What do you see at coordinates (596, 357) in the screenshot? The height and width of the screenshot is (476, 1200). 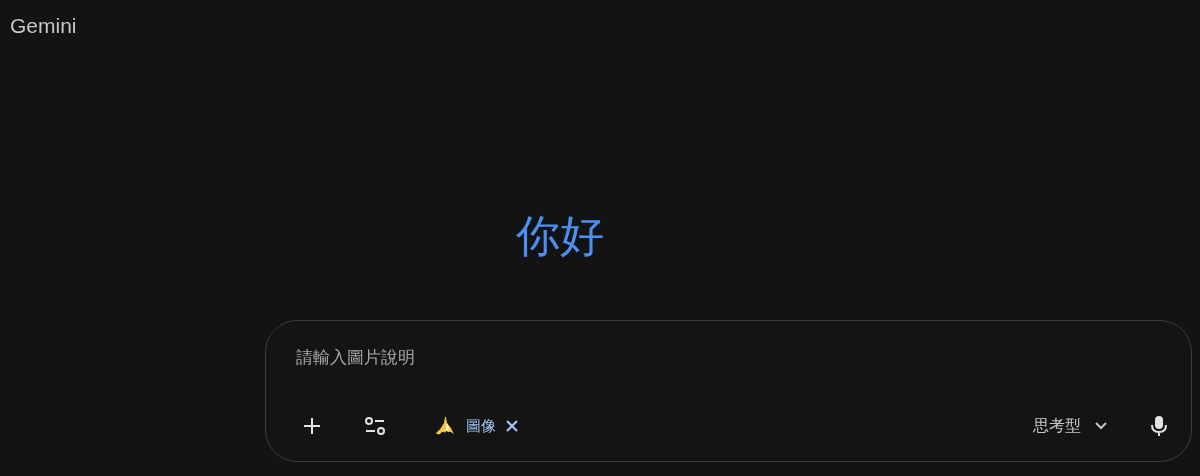 I see `prompt-input: 請輸入圖片說明` at bounding box center [596, 357].